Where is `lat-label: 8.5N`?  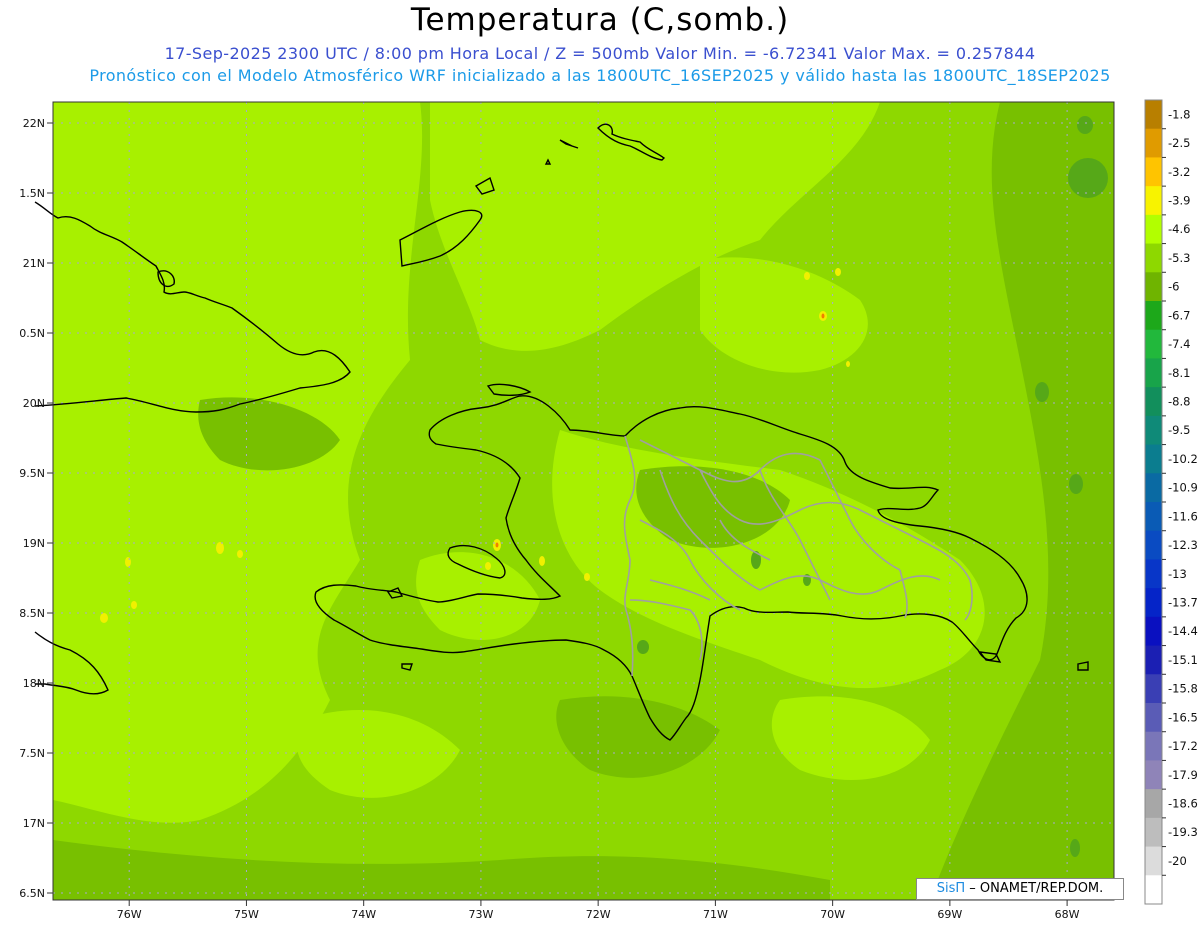 lat-label: 8.5N is located at coordinates (32, 613).